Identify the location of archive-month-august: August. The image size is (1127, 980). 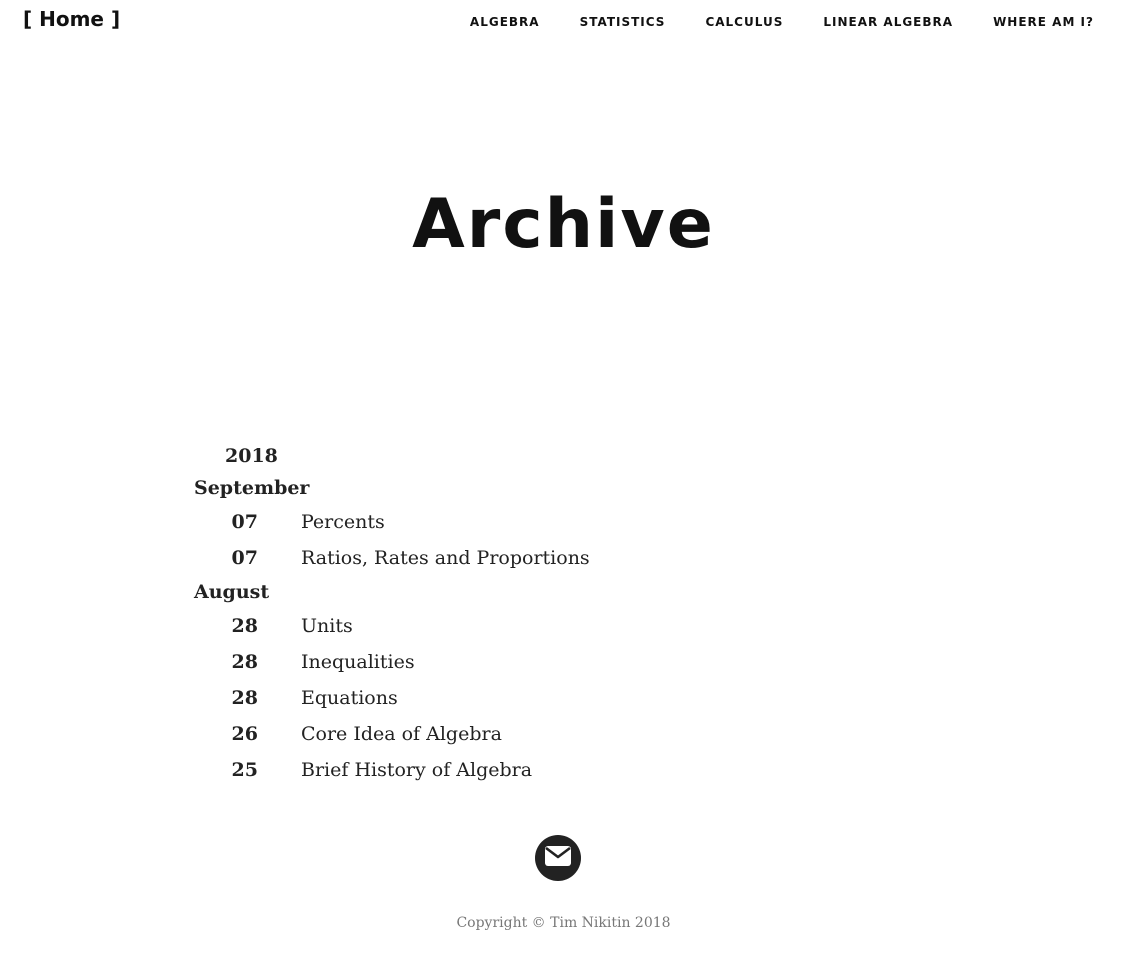
(232, 592).